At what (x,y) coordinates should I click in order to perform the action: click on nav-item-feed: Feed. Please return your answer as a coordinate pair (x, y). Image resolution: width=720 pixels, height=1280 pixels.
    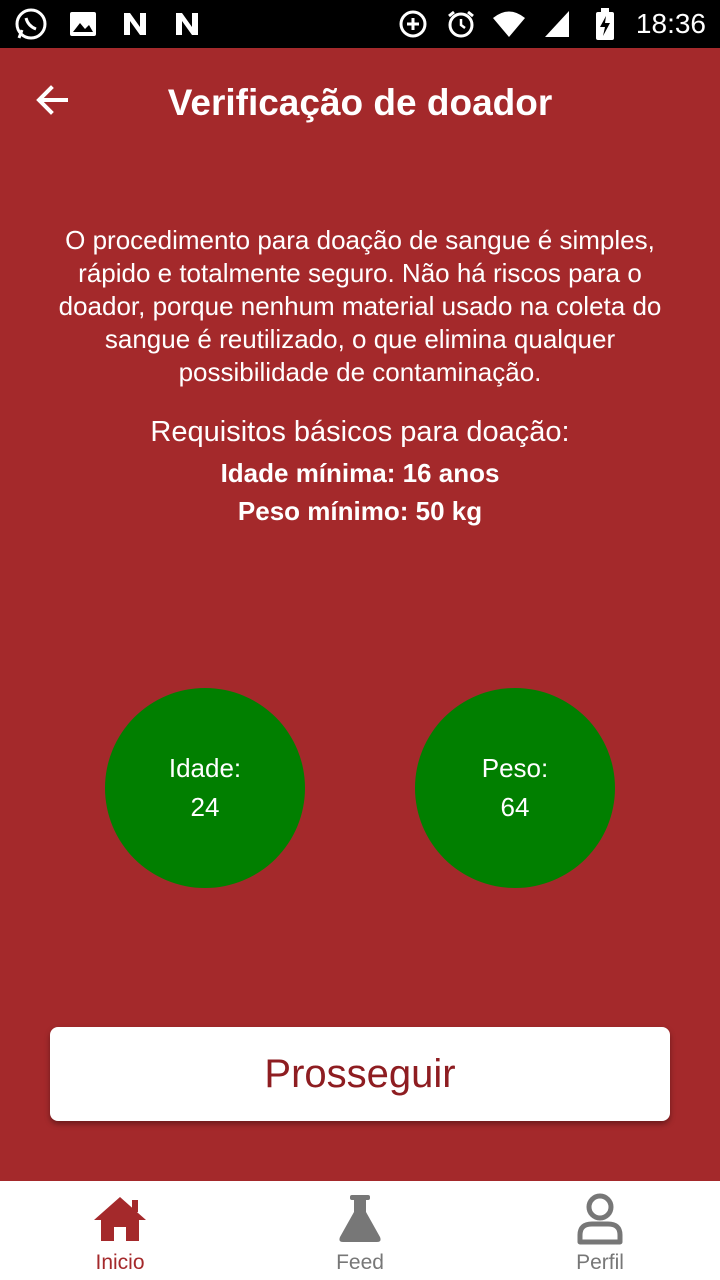
    Looking at the image, I should click on (360, 1230).